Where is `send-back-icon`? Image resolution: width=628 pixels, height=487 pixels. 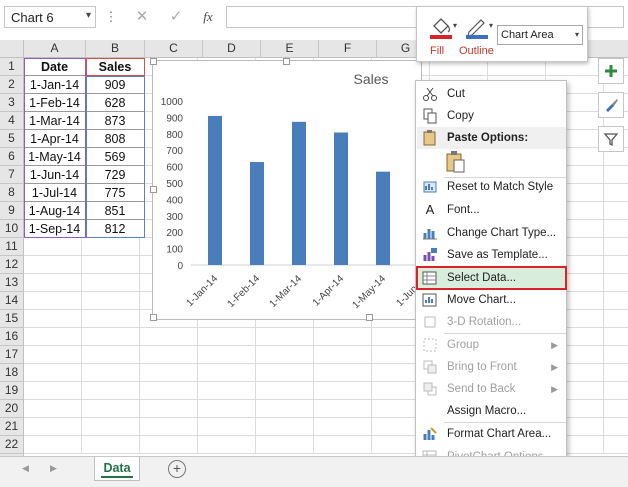 send-back-icon is located at coordinates (430, 389).